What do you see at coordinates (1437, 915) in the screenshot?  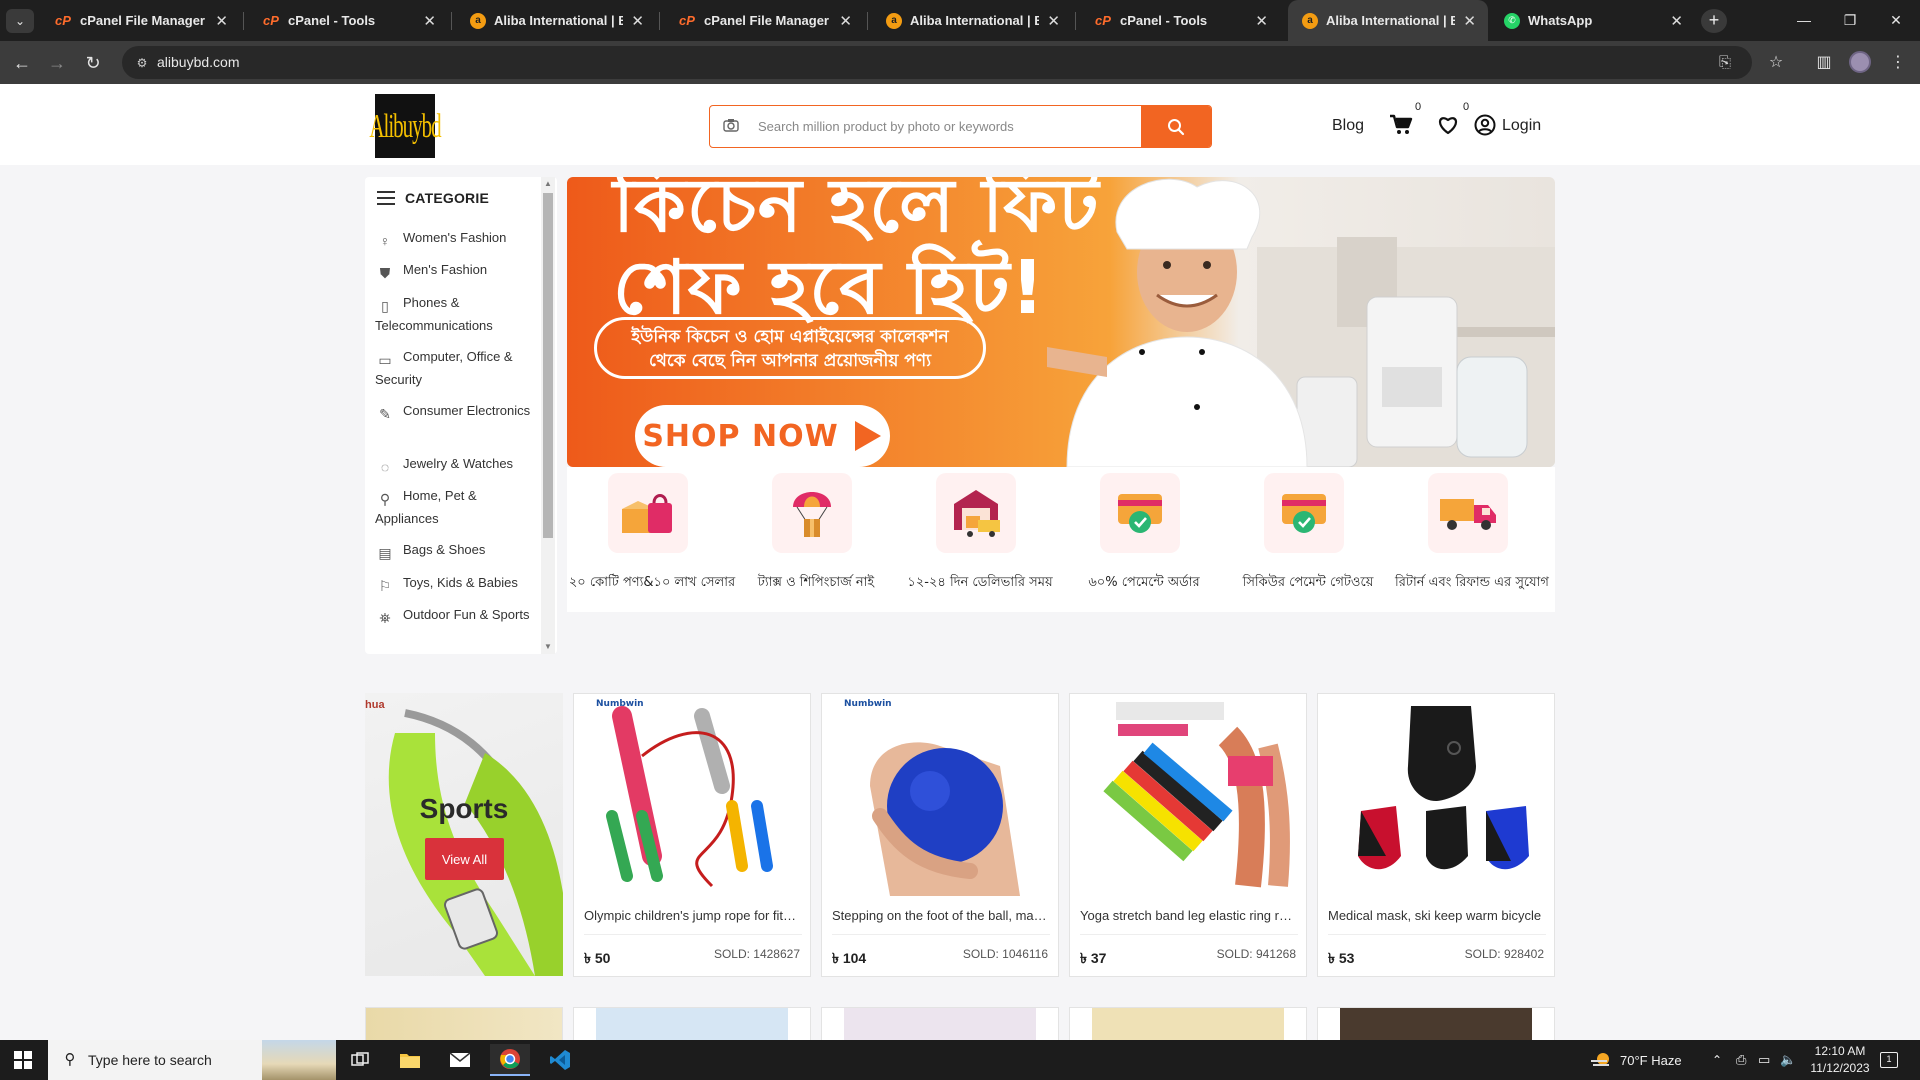 I see `product-name: Medical mask, ski keep warm bicycle` at bounding box center [1437, 915].